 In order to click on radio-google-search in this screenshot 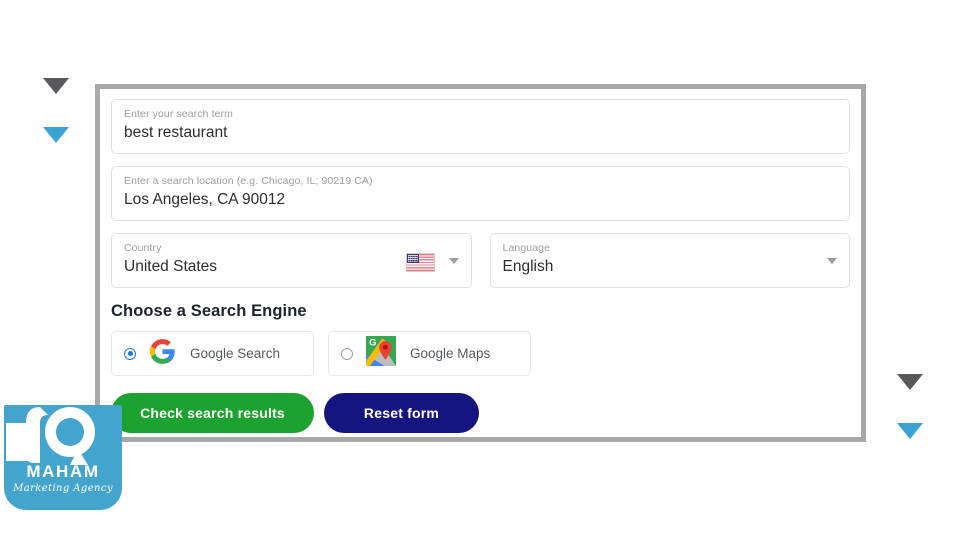, I will do `click(130, 353)`.